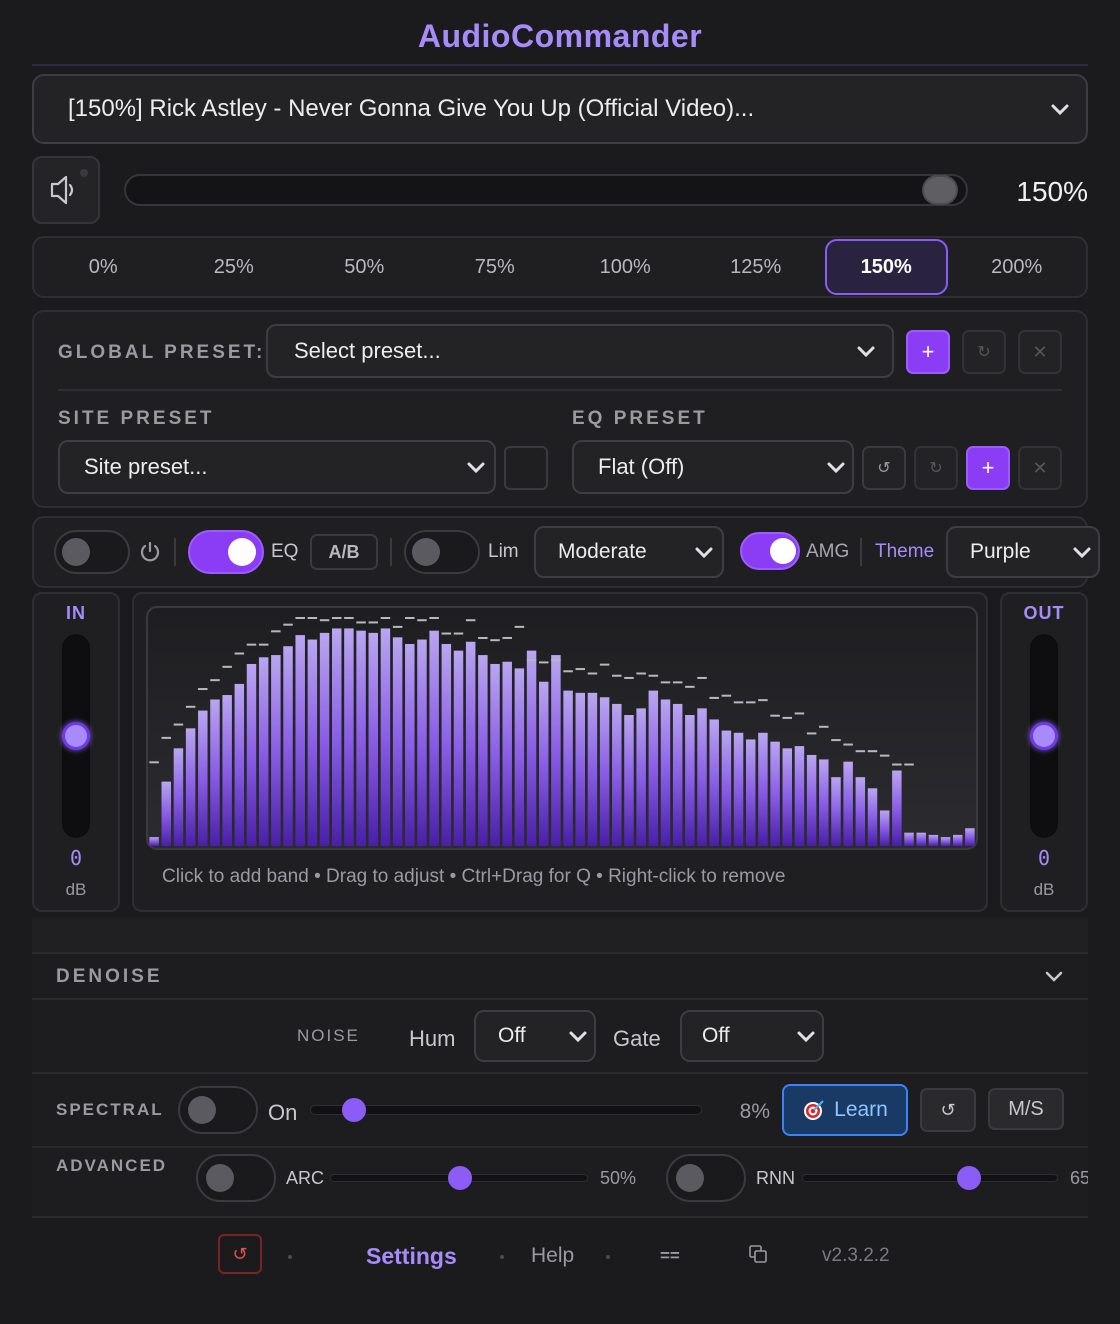 This screenshot has height=1324, width=1120. Describe the element at coordinates (285, 551) in the screenshot. I see `eq-label: EQ` at that location.